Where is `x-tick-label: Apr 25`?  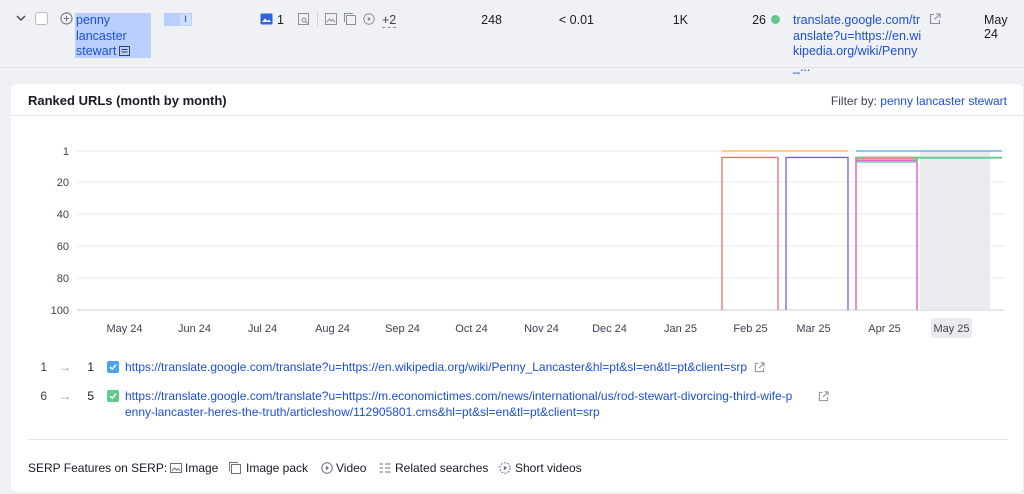
x-tick-label: Apr 25 is located at coordinates (884, 329).